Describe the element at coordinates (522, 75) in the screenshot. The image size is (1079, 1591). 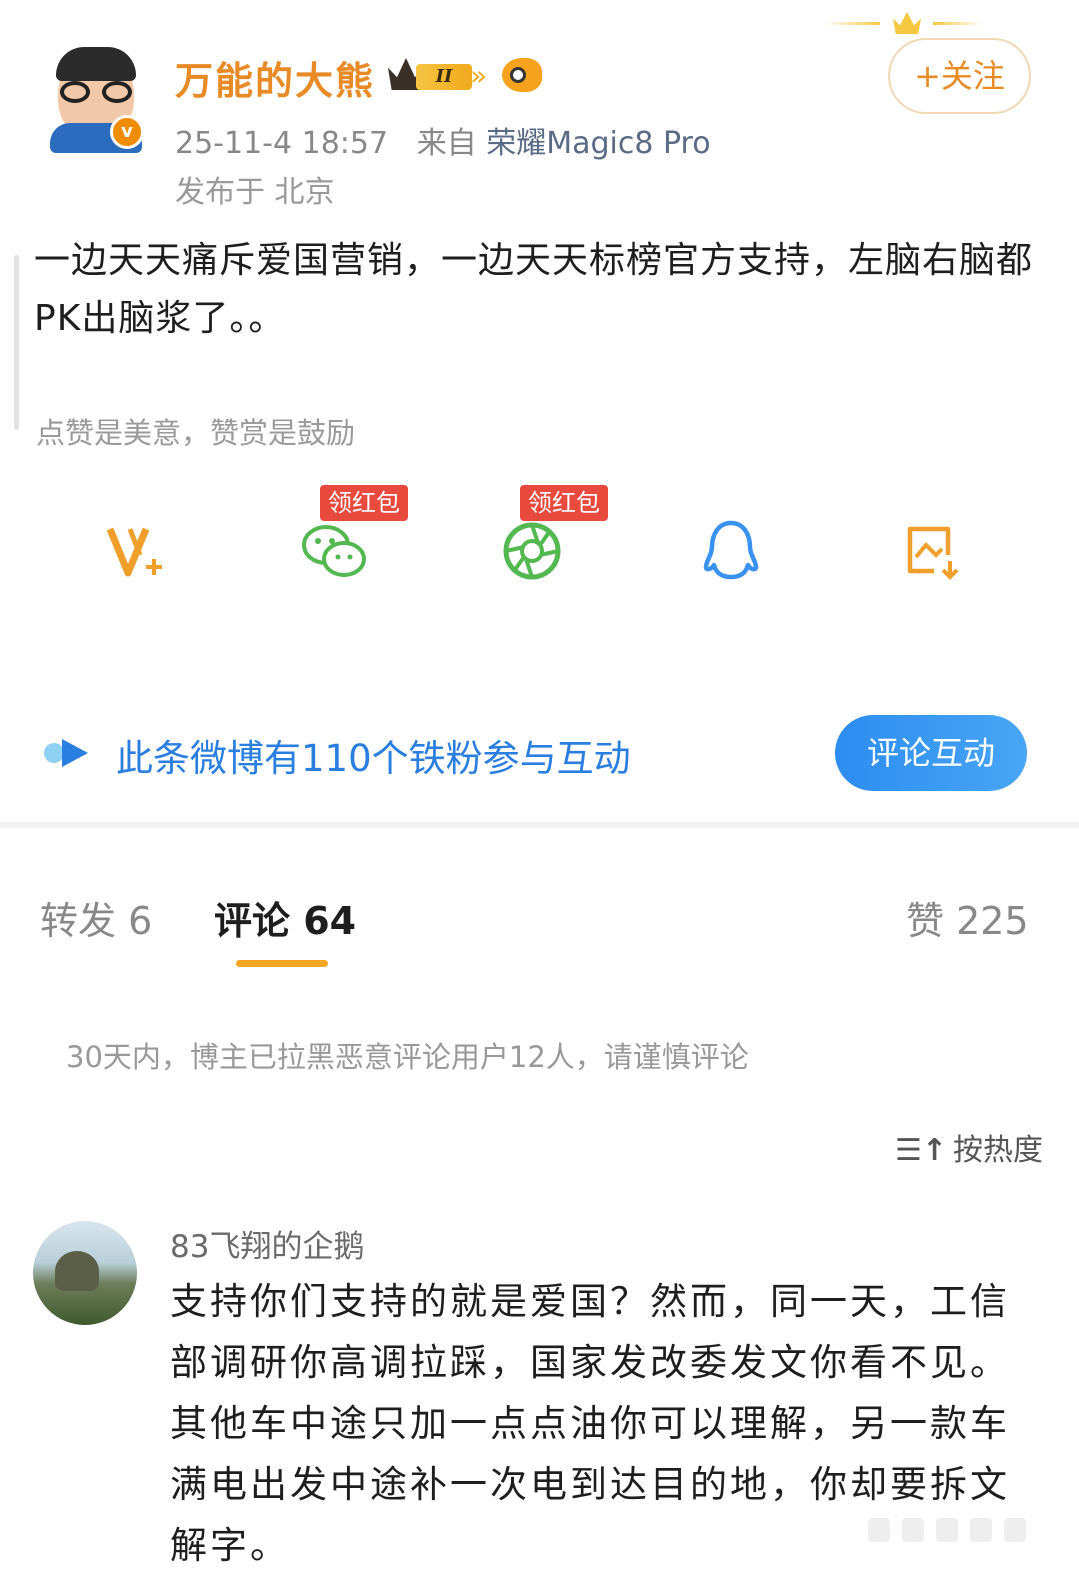
I see `fish-badge-icon` at that location.